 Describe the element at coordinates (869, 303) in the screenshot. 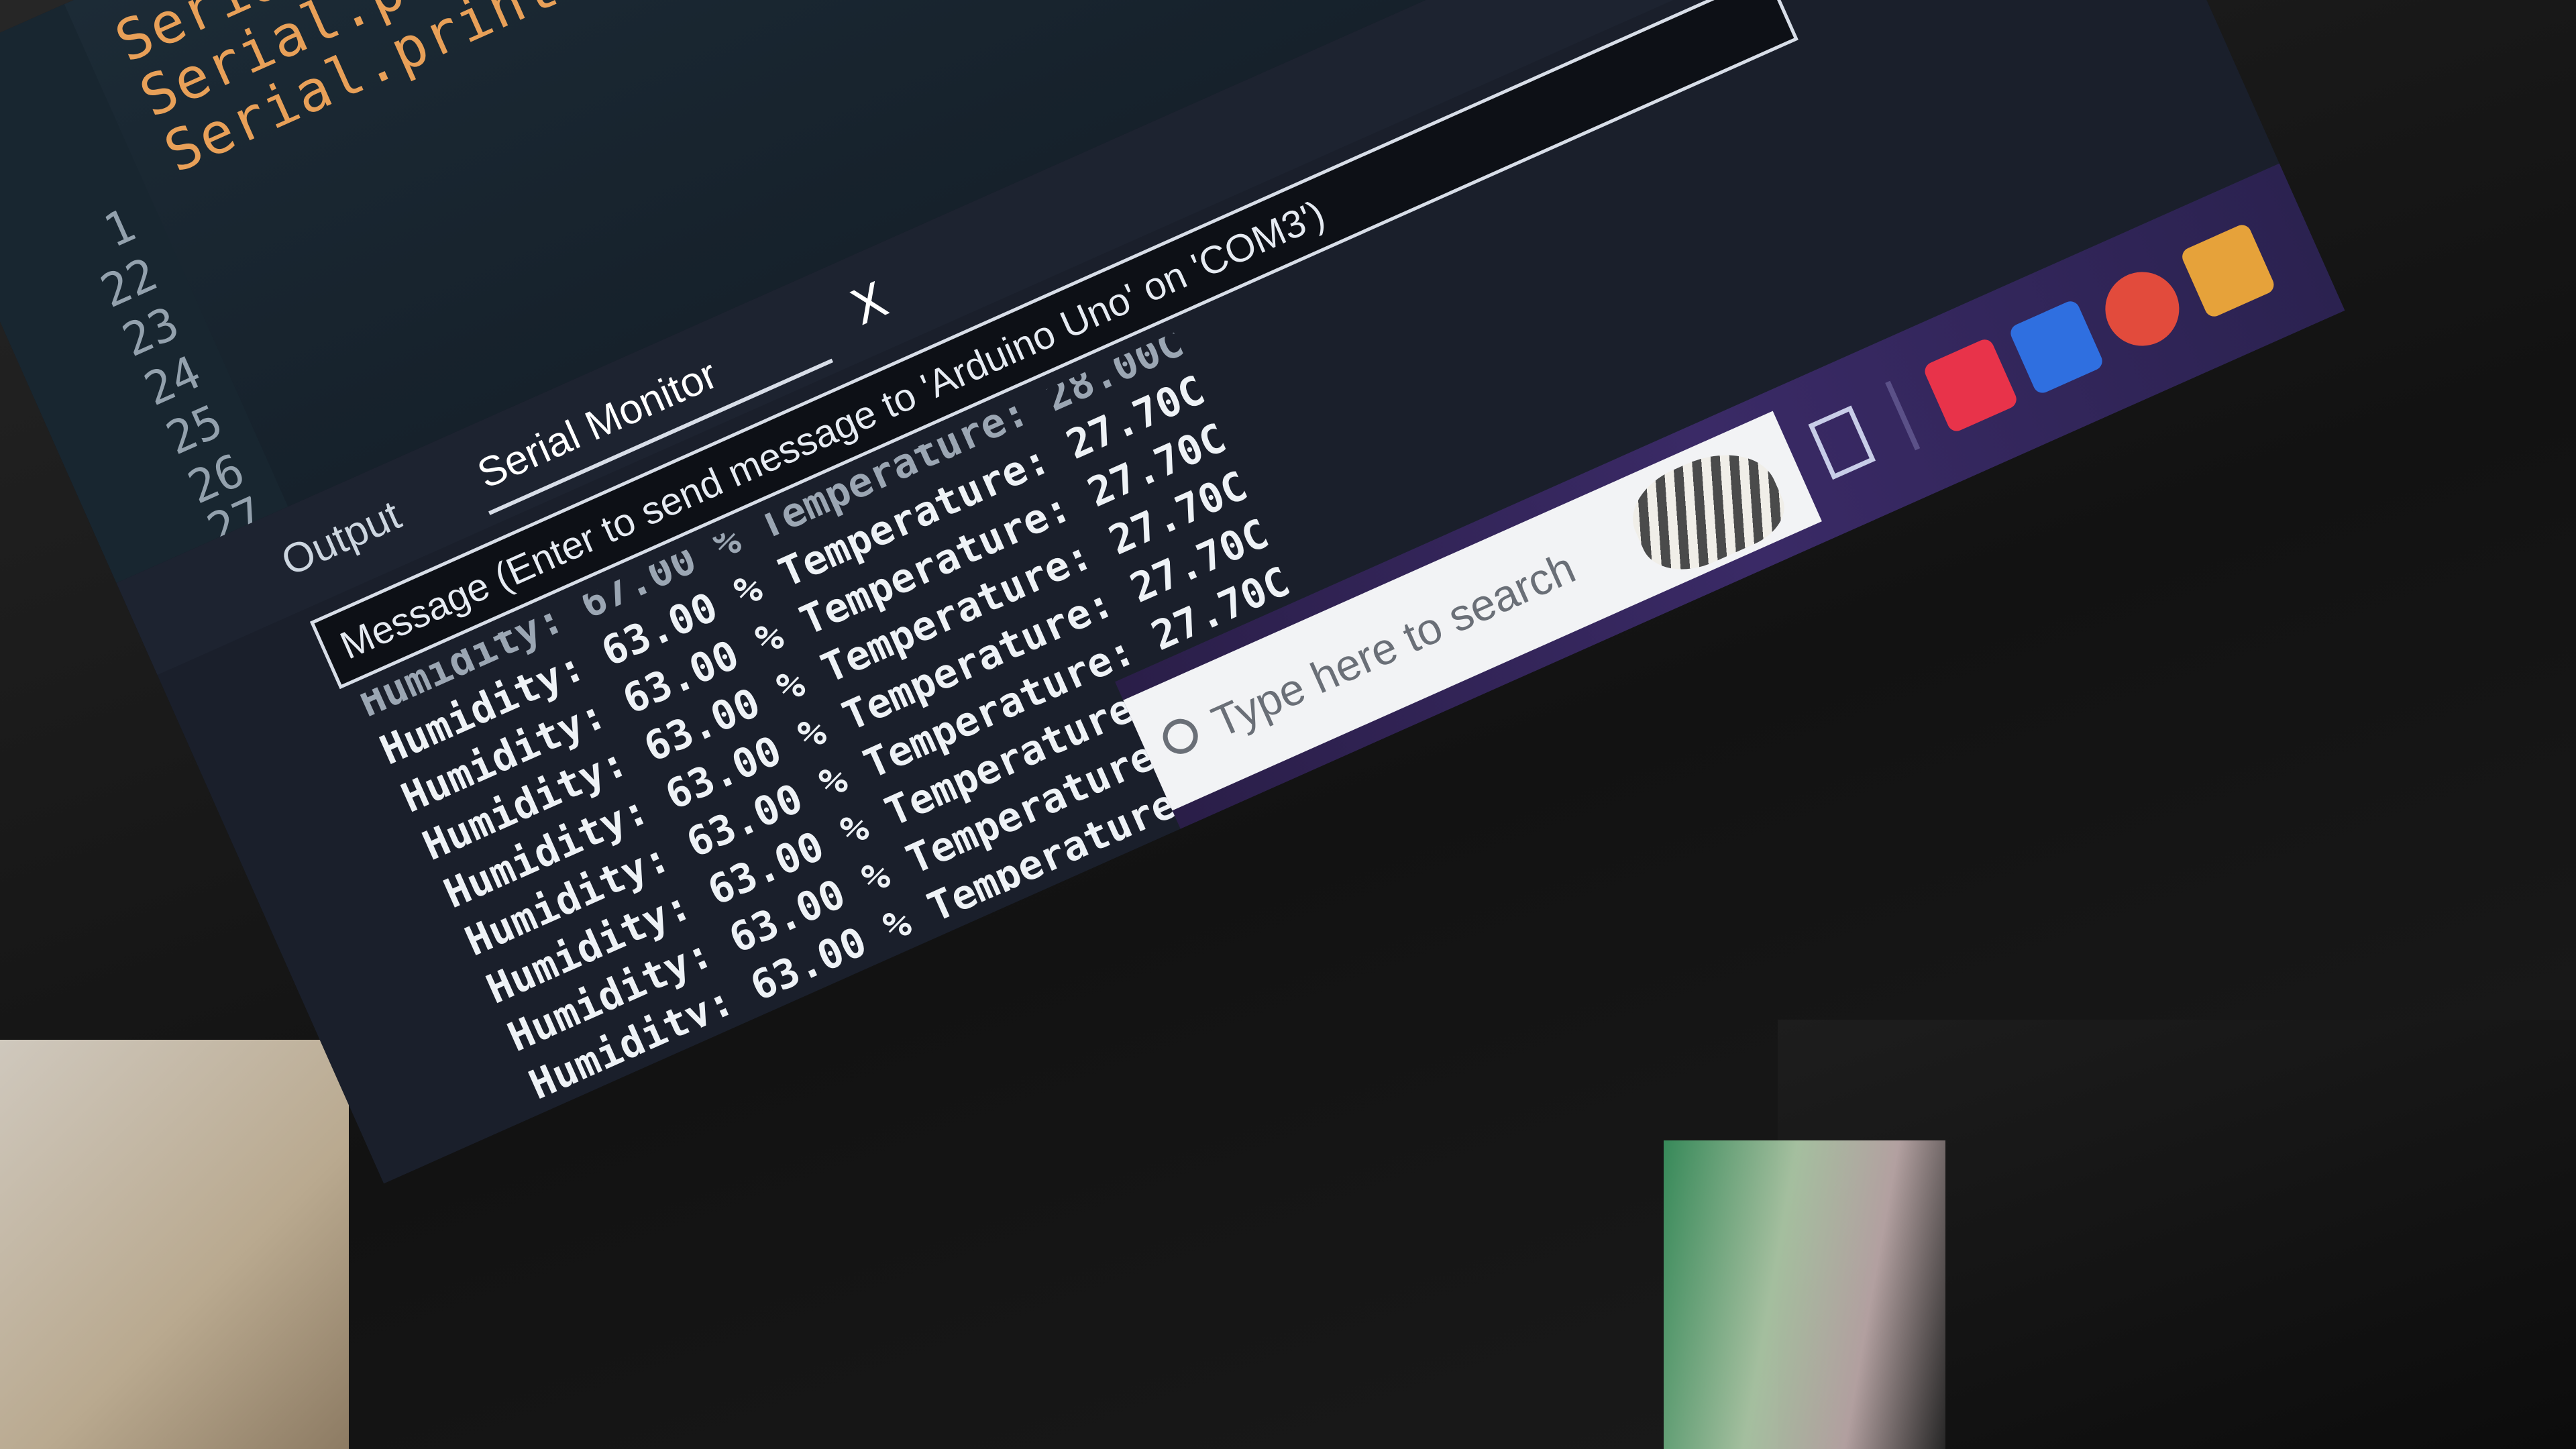

I see `close-icon: X` at that location.